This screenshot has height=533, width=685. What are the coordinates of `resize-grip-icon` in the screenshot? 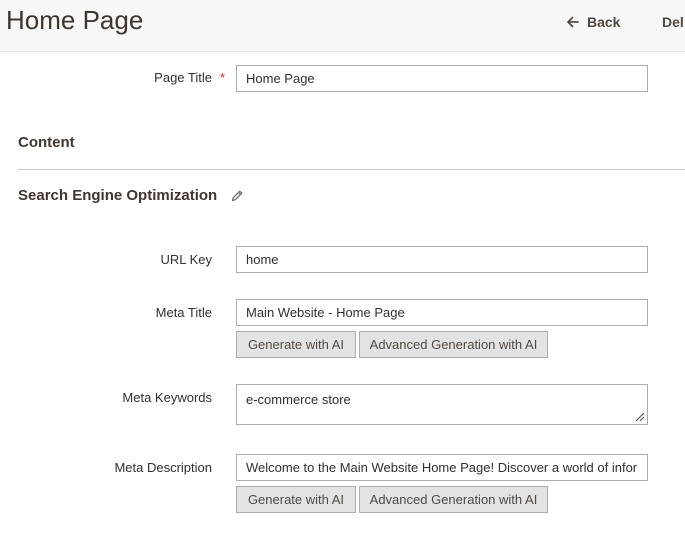 It's located at (639, 416).